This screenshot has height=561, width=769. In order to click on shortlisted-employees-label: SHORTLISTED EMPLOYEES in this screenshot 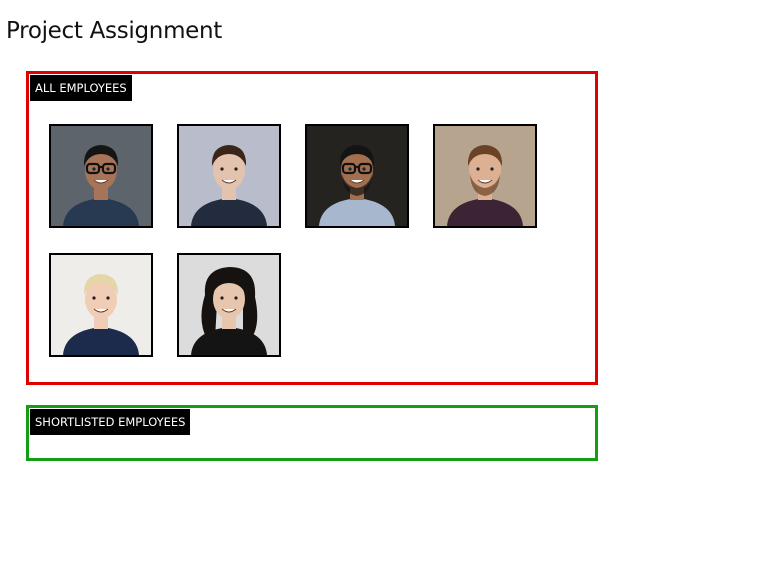, I will do `click(110, 422)`.